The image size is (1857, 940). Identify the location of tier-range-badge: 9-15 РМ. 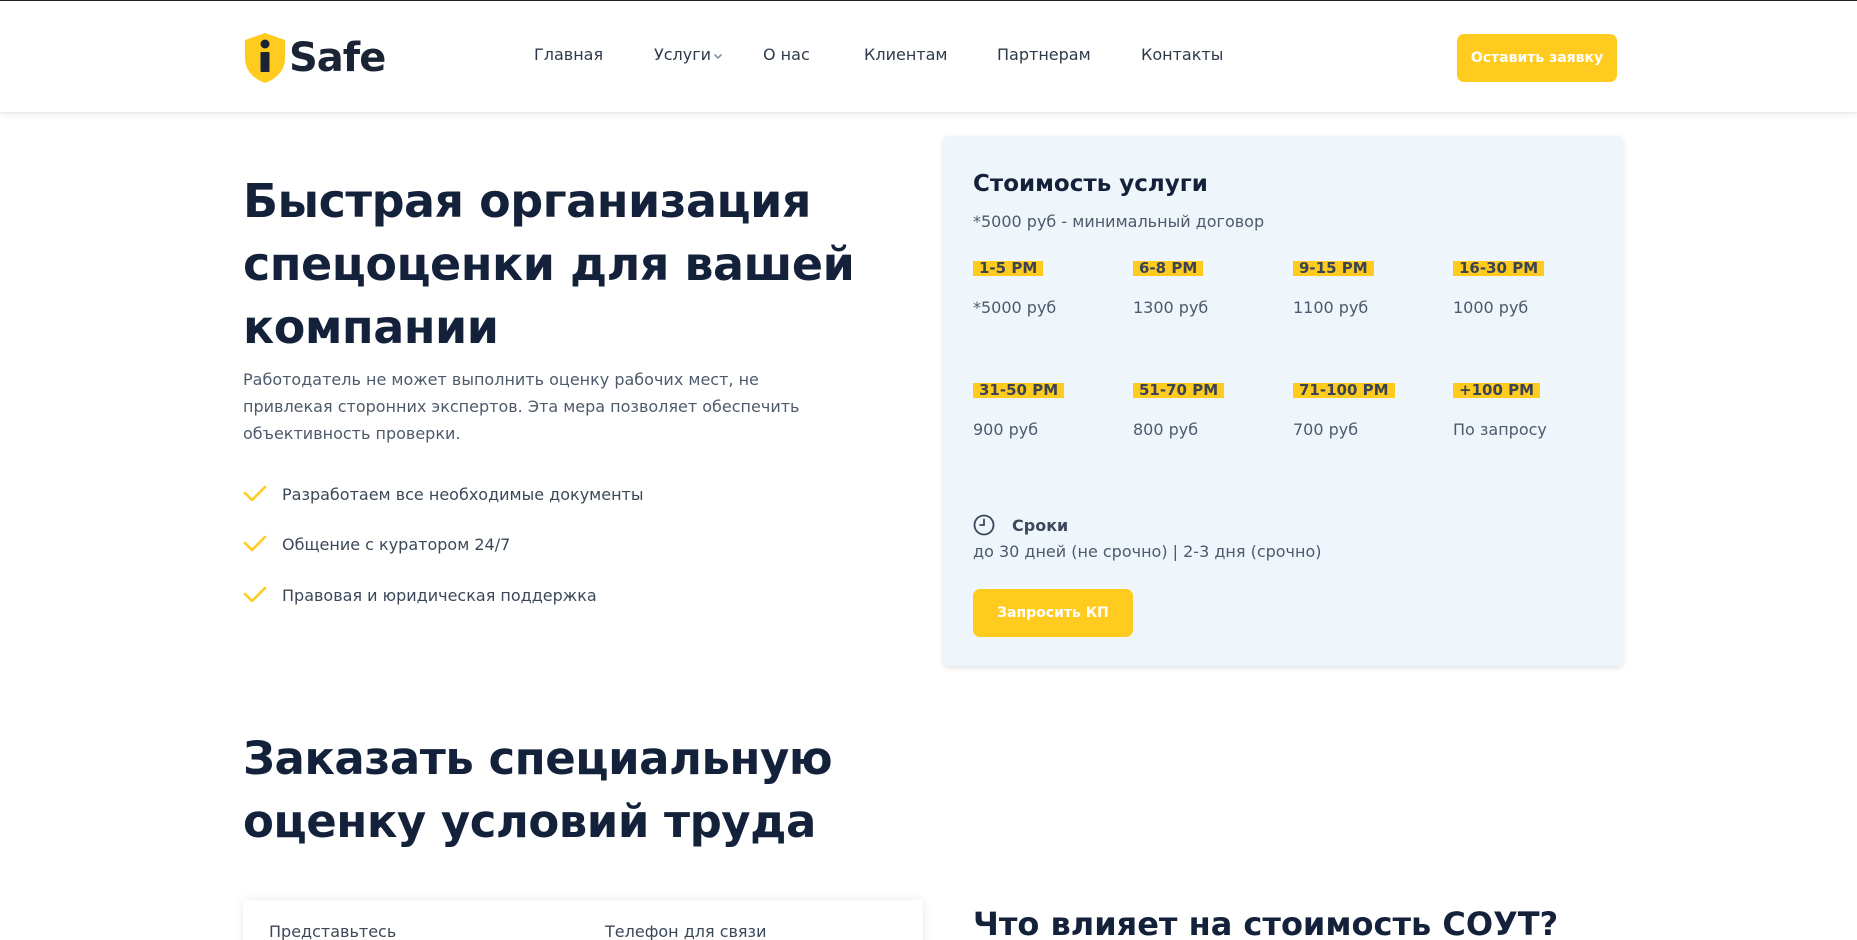
(1333, 268).